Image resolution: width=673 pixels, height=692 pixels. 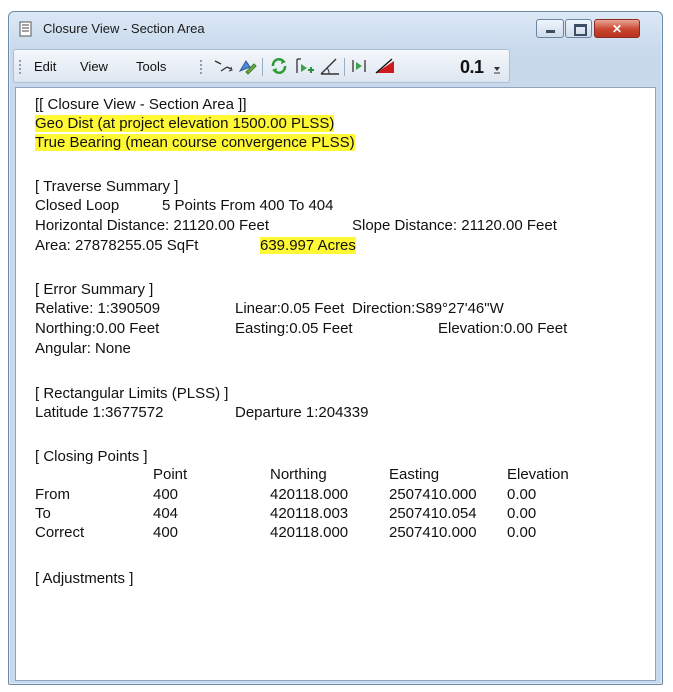 I want to click on maximize-icon, so click(x=580, y=30).